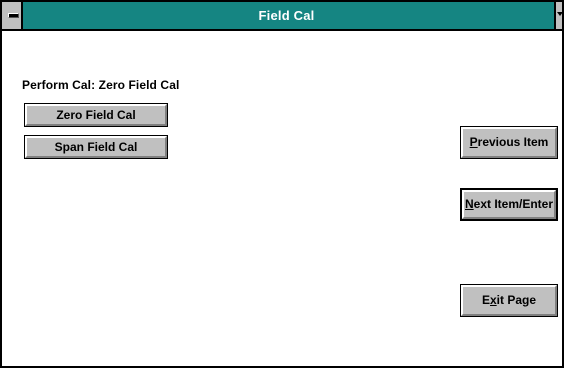 This screenshot has height=368, width=564. I want to click on previous-item-label-rest: revious Item, so click(513, 142).